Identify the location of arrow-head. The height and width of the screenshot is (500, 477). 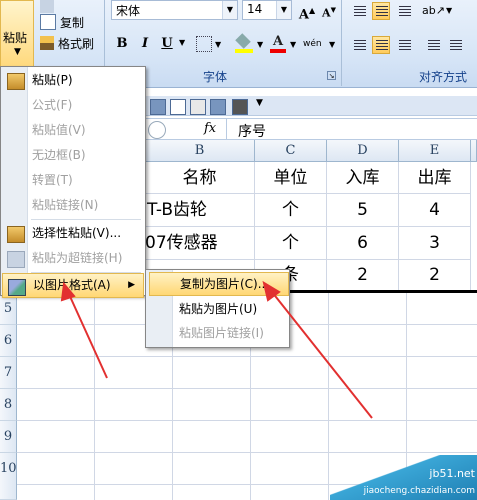
(68, 291).